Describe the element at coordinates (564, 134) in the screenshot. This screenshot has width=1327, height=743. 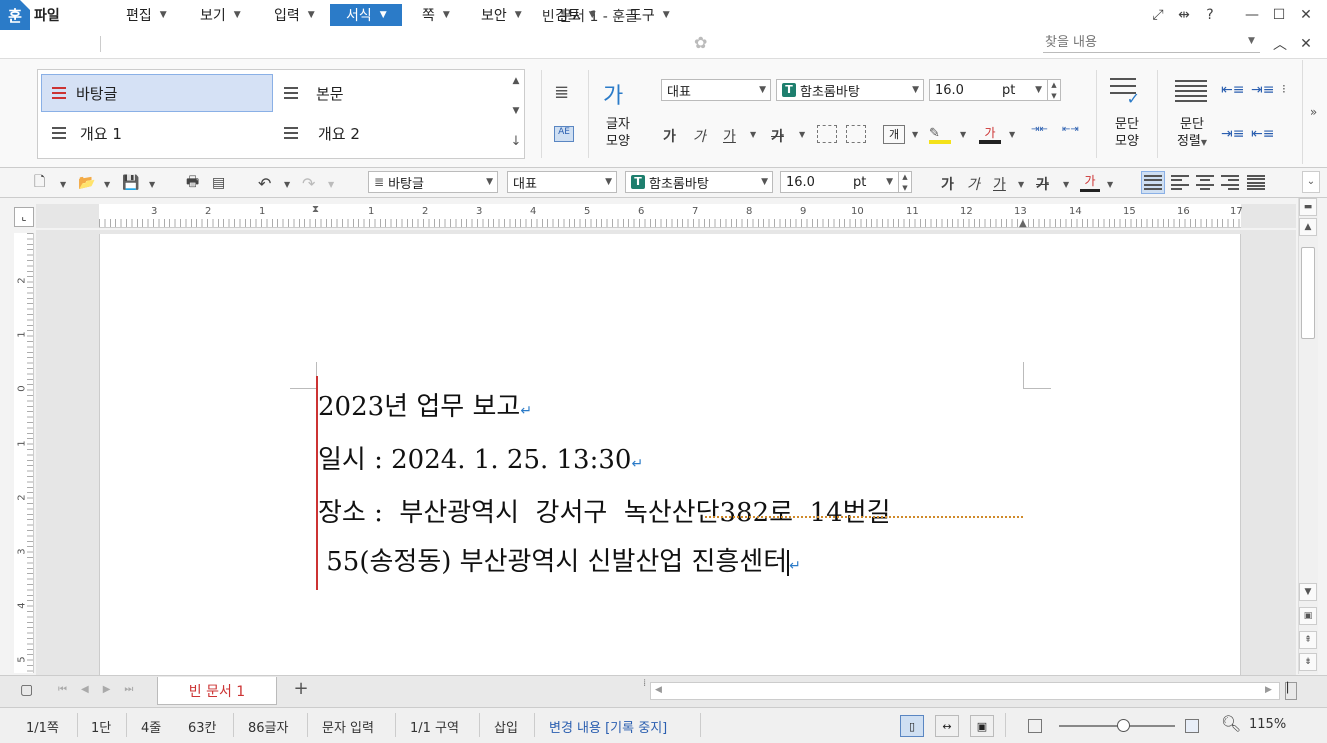
I see `style-folder-icon: AE` at that location.